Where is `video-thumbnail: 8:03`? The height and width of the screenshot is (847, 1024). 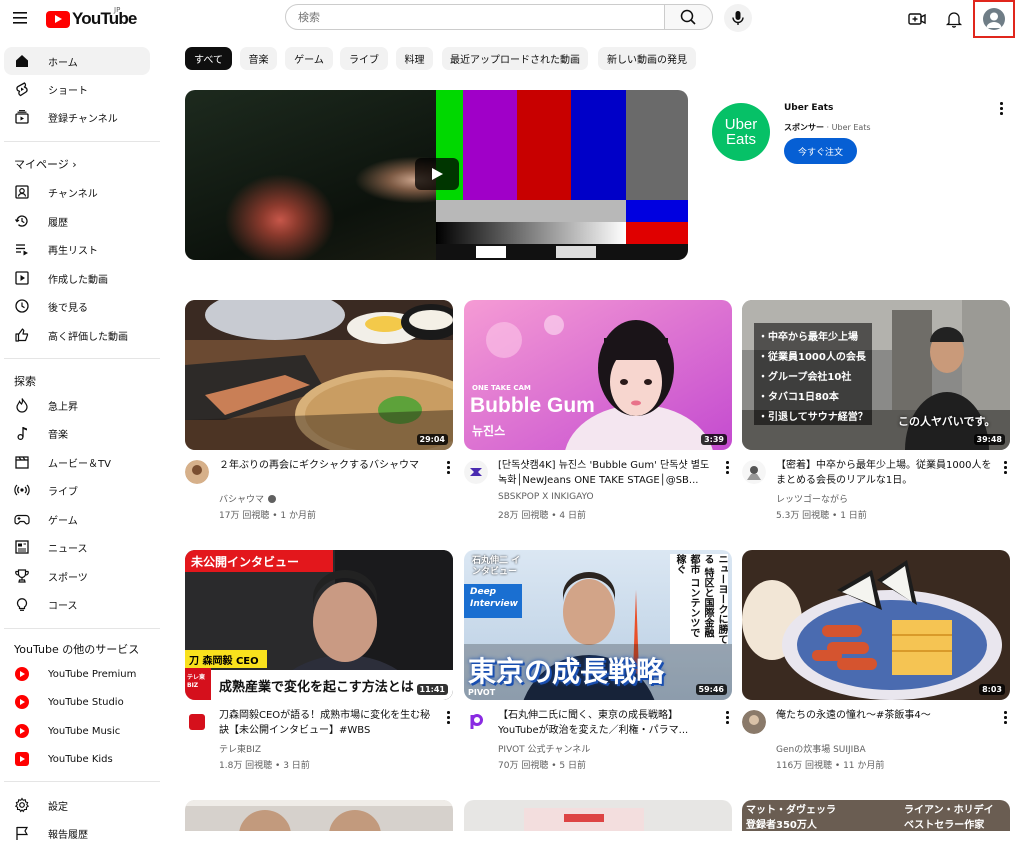
video-thumbnail: 8:03 is located at coordinates (876, 625).